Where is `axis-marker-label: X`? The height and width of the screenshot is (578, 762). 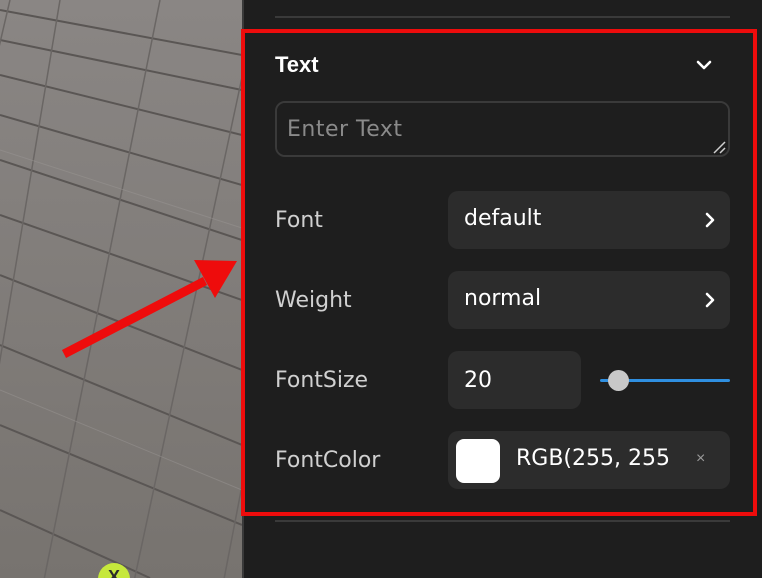 axis-marker-label: X is located at coordinates (113, 572).